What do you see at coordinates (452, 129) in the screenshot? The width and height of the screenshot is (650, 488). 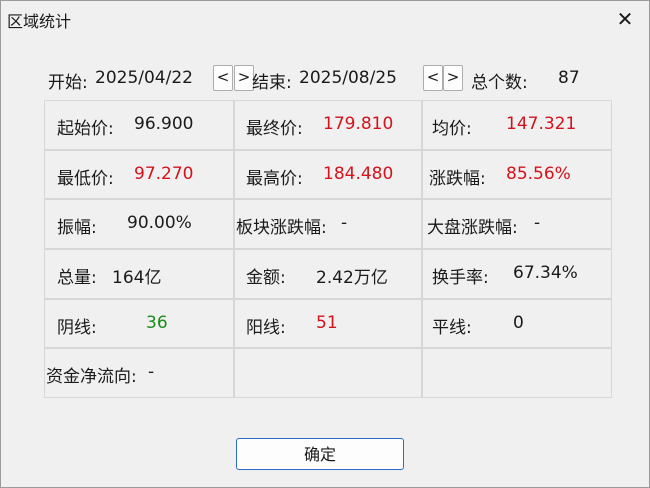 I see `avg-price-label: 均价:` at bounding box center [452, 129].